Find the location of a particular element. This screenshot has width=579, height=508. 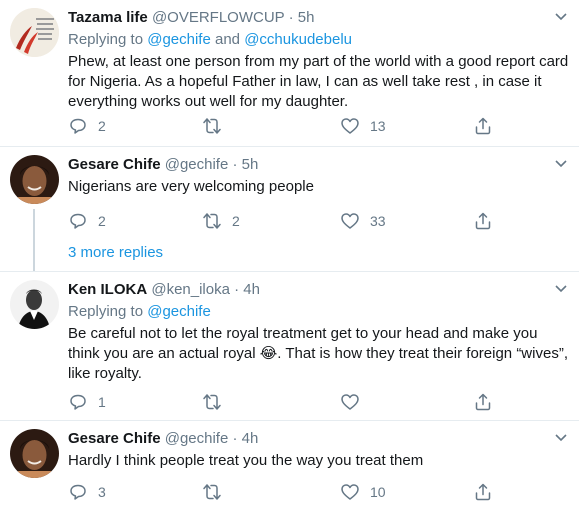

tweet-actions: 3 10 is located at coordinates (288, 492).